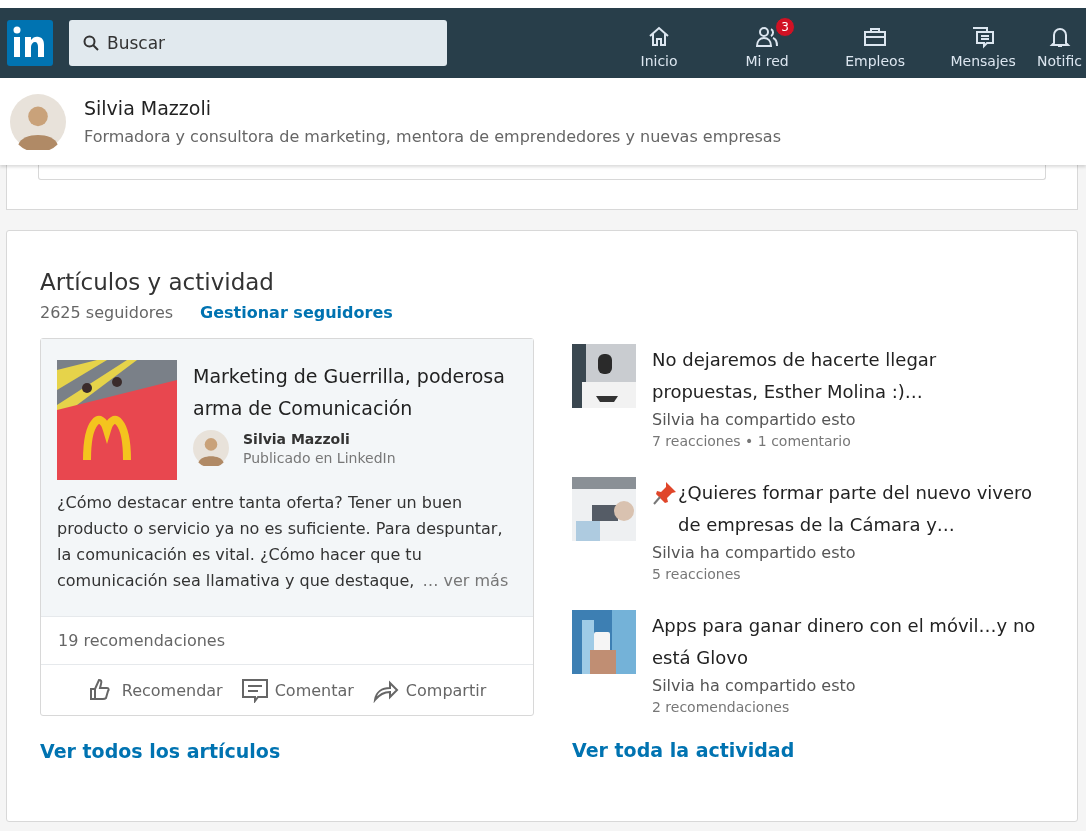 The height and width of the screenshot is (831, 1086). Describe the element at coordinates (429, 690) in the screenshot. I see `action-button: Compartir` at that location.